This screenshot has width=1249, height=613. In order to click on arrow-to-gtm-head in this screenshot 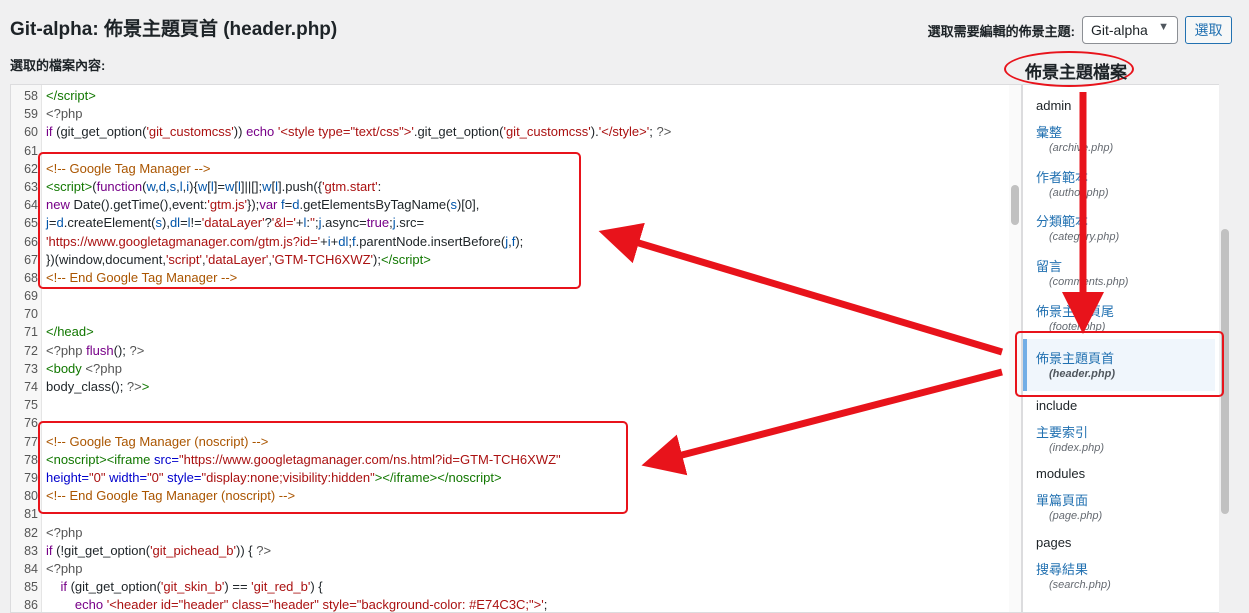, I will do `click(801, 289)`.